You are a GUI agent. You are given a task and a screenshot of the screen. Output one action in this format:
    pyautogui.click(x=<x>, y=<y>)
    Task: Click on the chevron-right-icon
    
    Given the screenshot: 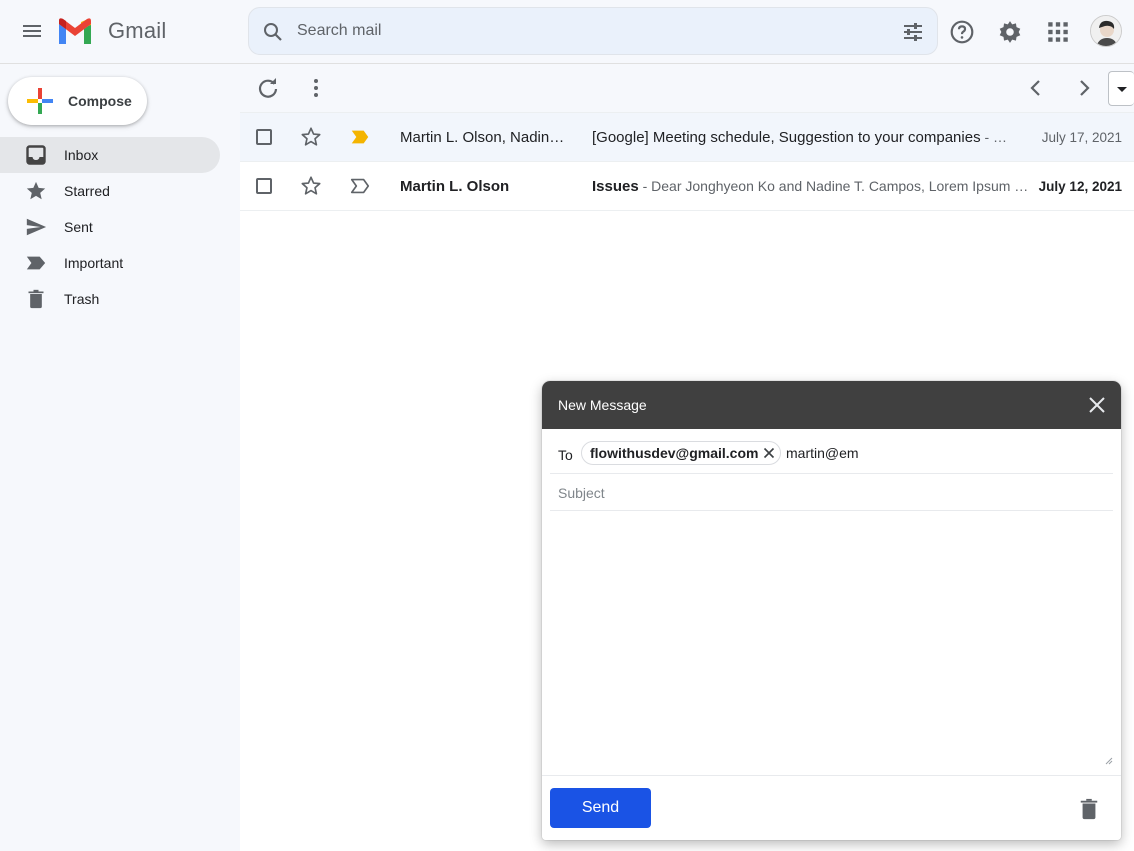 What is the action you would take?
    pyautogui.click(x=1084, y=88)
    